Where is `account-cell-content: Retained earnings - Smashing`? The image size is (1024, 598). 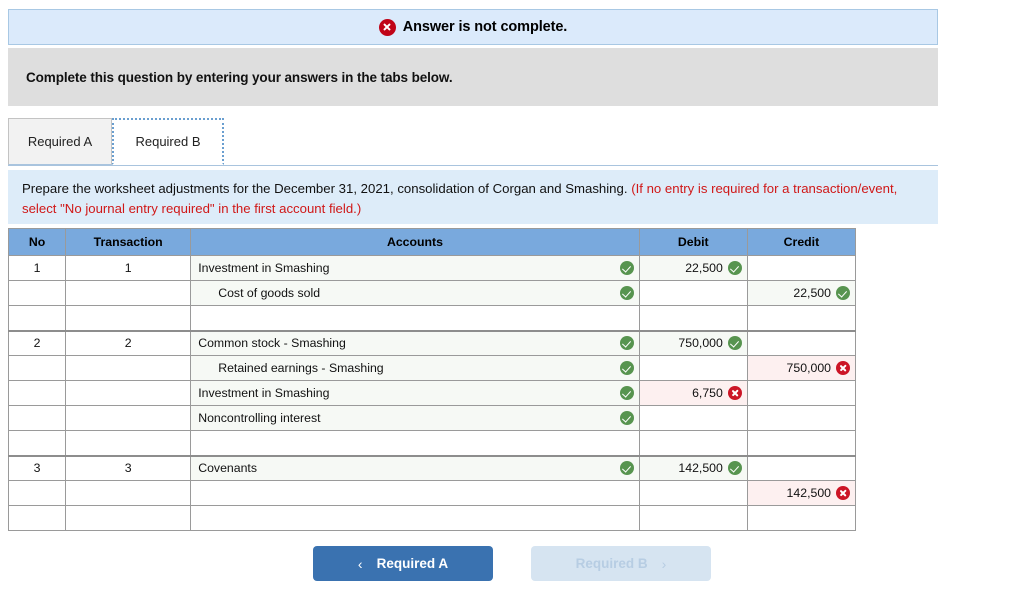 account-cell-content: Retained earnings - Smashing is located at coordinates (415, 368).